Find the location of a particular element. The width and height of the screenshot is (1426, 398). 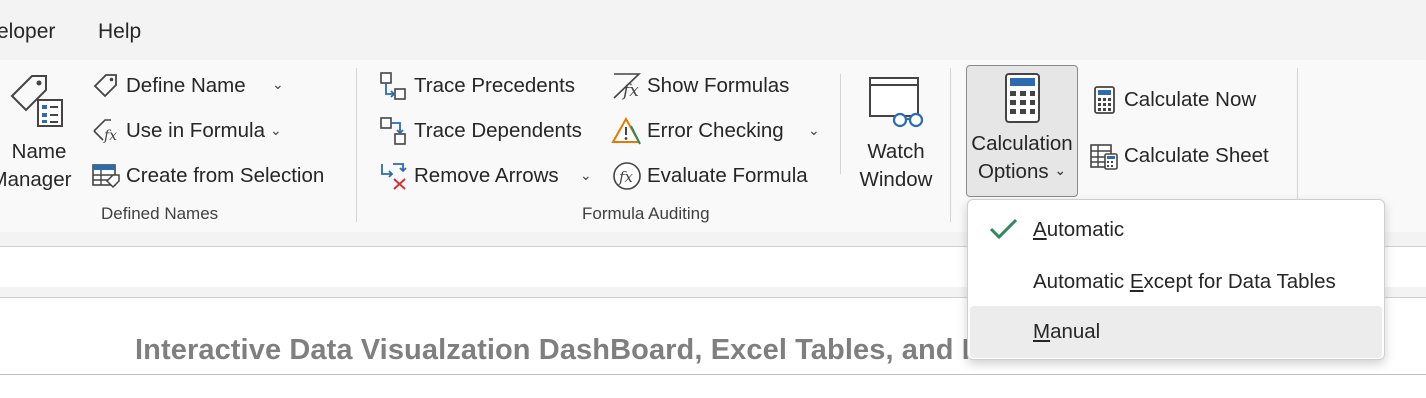

calculate-now-label: Calculate Now is located at coordinates (1190, 99).